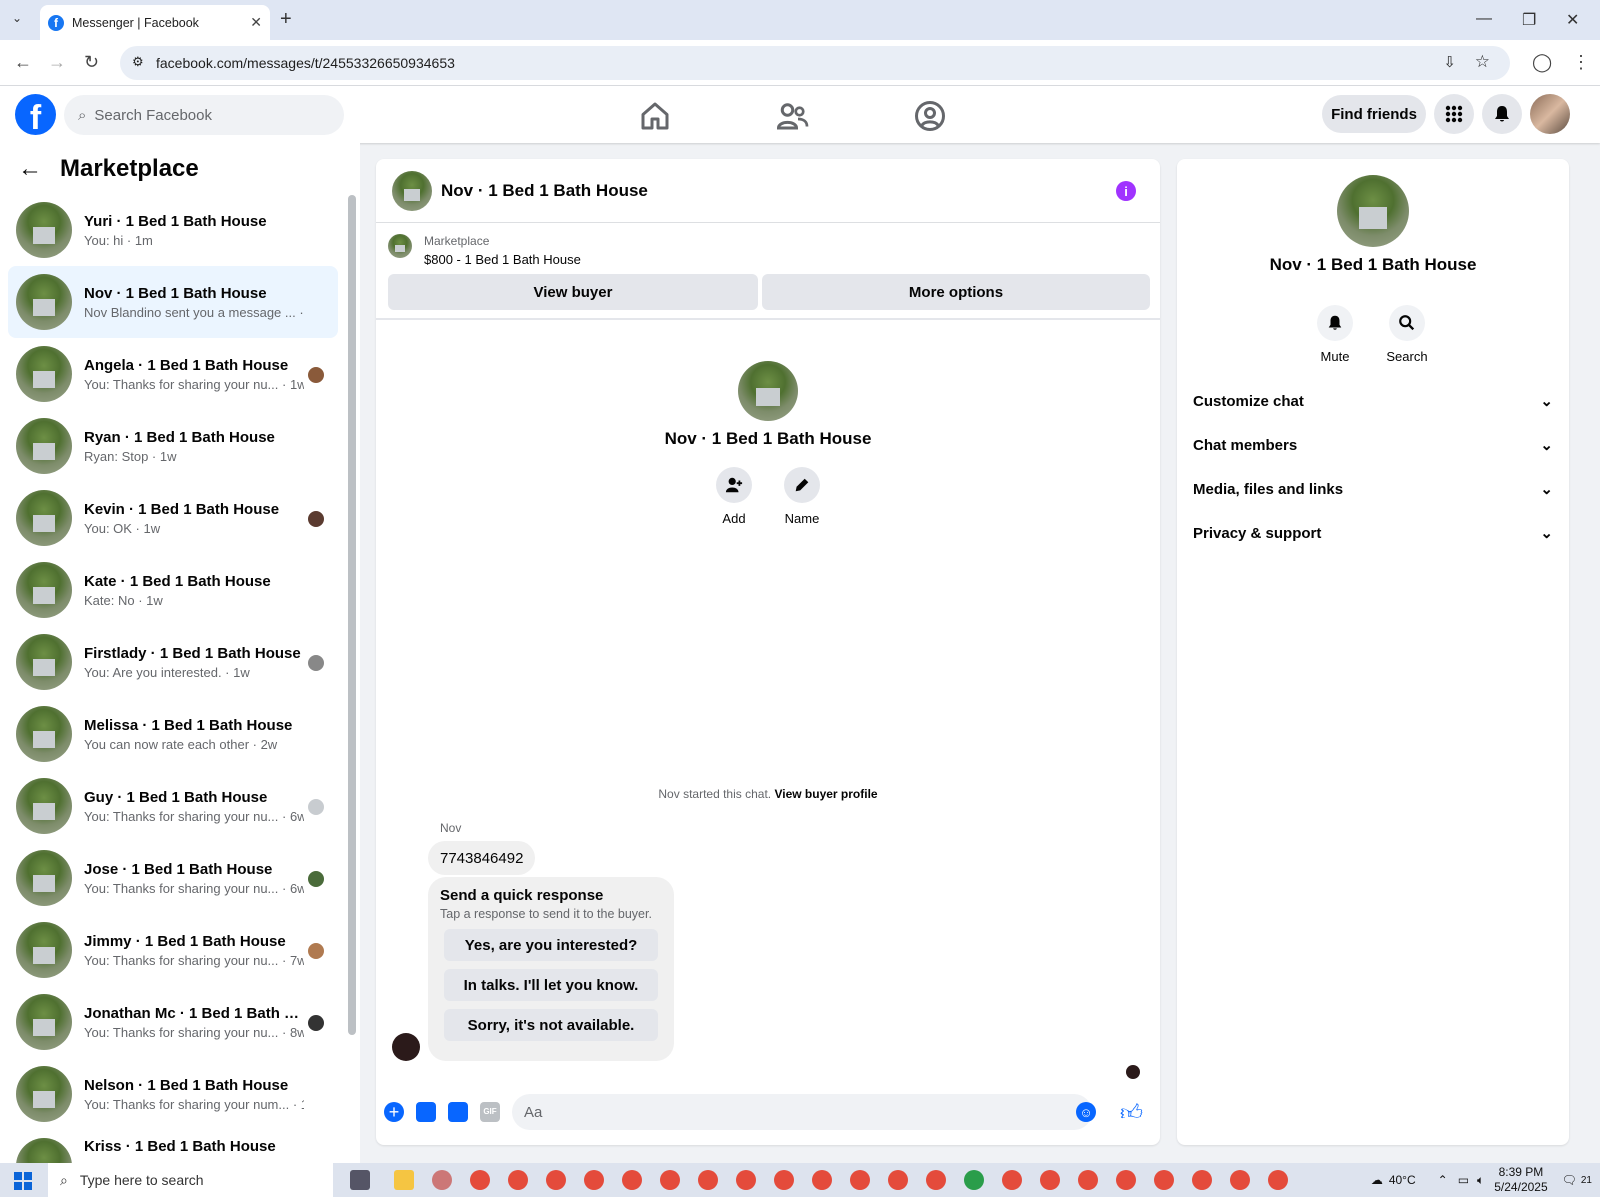  I want to click on facebook-search-input: ⌕ Search Facebook, so click(204, 115).